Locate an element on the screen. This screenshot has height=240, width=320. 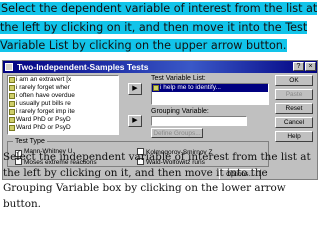
list-item: i rarely forget imp ite is located at coordinates (63, 112).